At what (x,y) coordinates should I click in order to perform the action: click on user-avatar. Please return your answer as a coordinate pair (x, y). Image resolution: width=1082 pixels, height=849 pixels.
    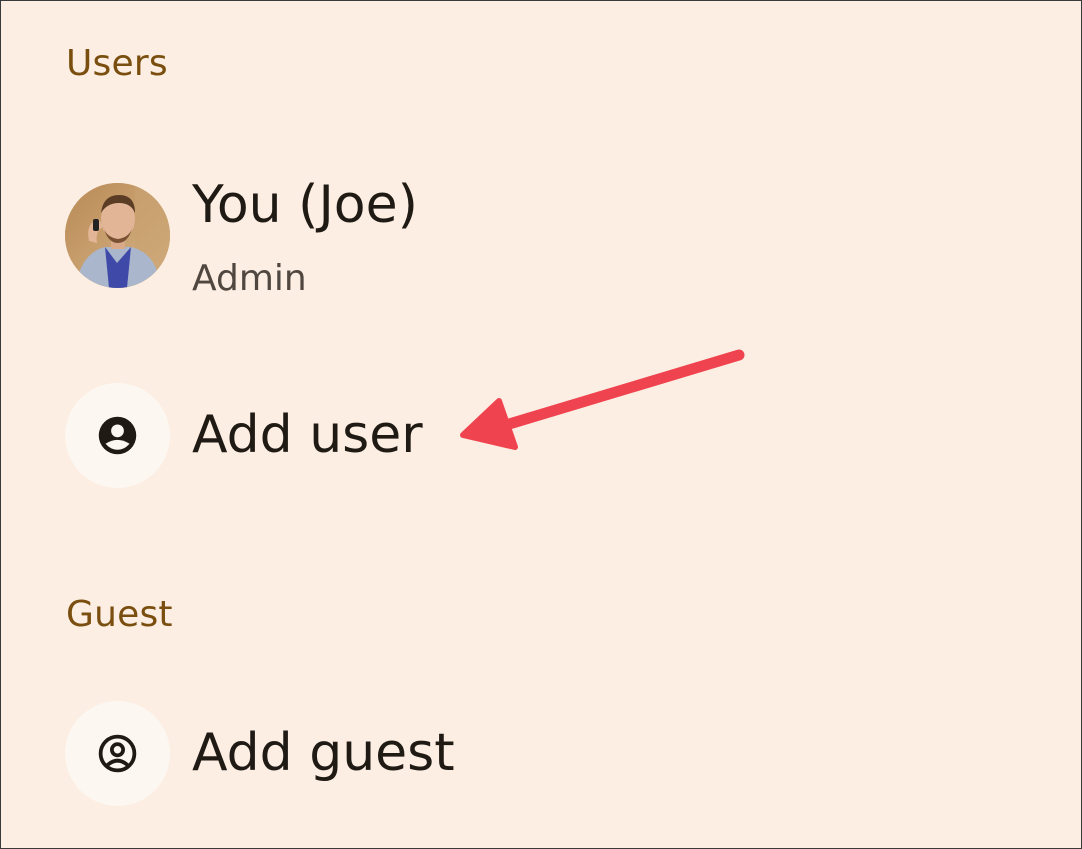
    Looking at the image, I should click on (117, 235).